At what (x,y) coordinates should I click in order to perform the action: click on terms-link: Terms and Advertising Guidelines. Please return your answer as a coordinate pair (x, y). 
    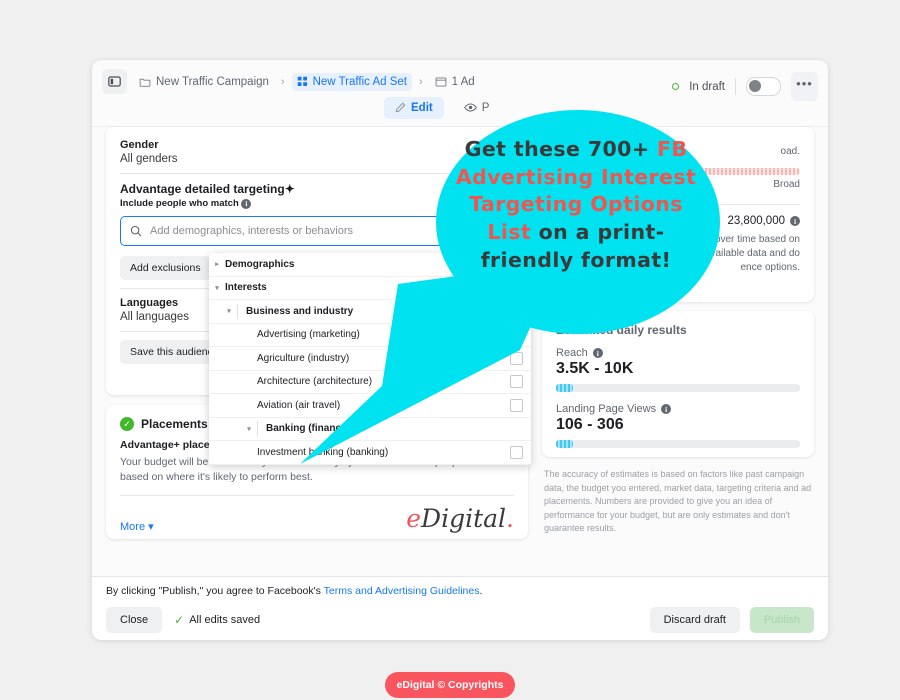
    Looking at the image, I should click on (402, 591).